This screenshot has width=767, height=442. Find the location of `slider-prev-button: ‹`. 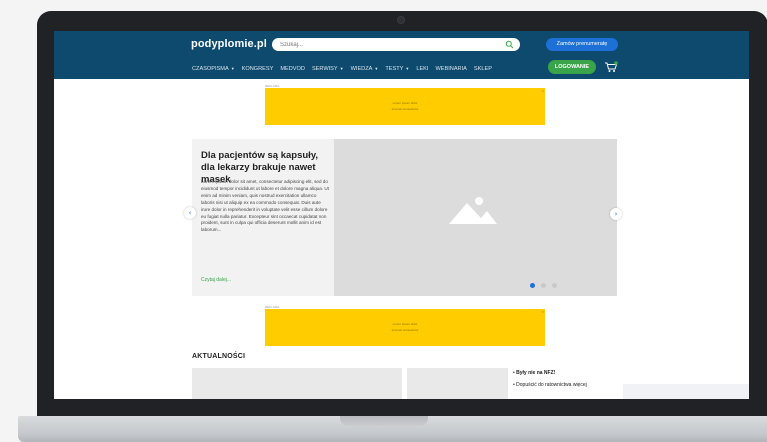

slider-prev-button: ‹ is located at coordinates (190, 213).